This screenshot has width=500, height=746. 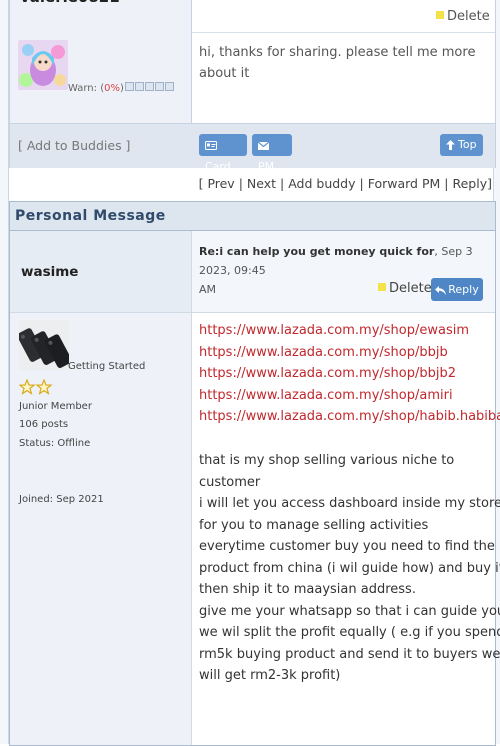 What do you see at coordinates (314, 525) in the screenshot?
I see `message-line: for you to manage selling activities` at bounding box center [314, 525].